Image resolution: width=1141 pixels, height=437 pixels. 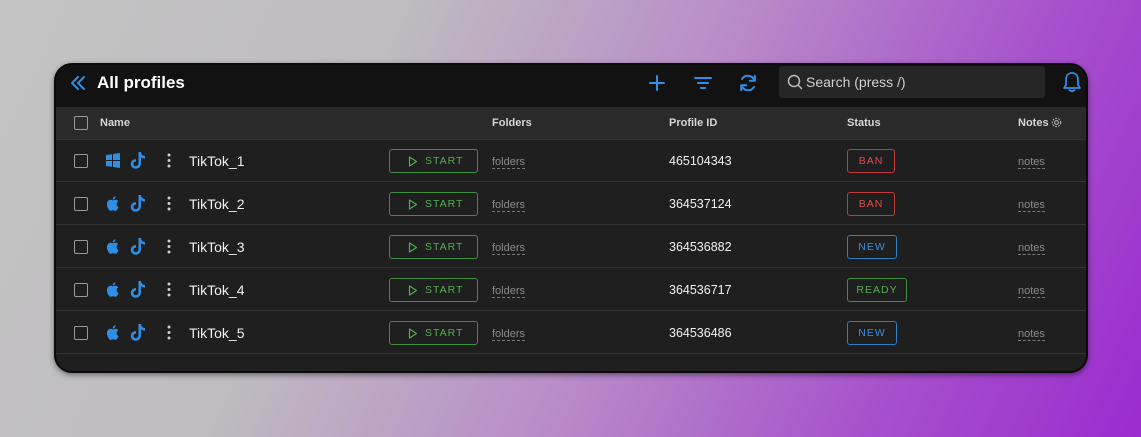 What do you see at coordinates (571, 86) in the screenshot?
I see `top-bar: All profiles` at bounding box center [571, 86].